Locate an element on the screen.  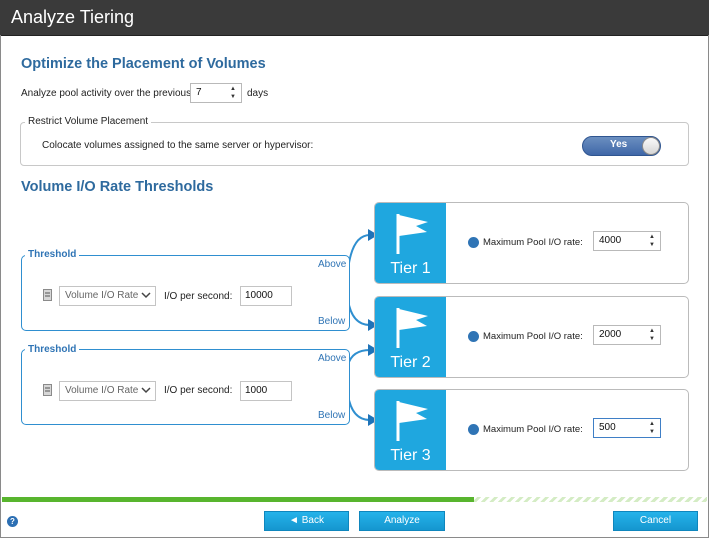
io-per-second-value: 10000 is located at coordinates (259, 295).